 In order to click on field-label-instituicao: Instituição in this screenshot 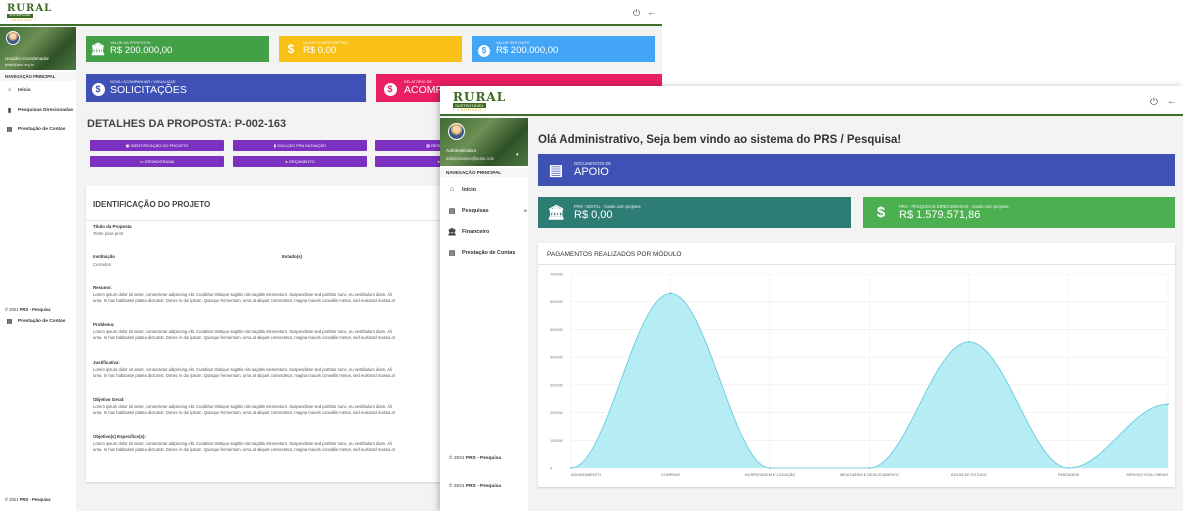, I will do `click(104, 256)`.